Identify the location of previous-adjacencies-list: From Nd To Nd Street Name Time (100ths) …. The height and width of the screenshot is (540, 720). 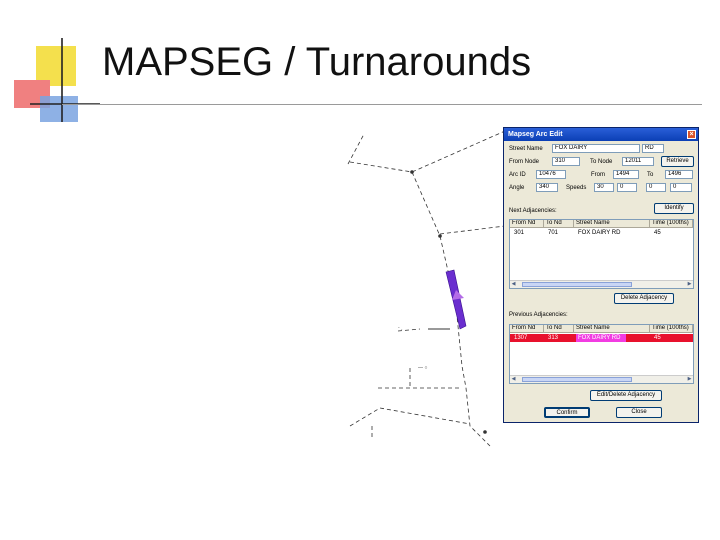
(601, 354).